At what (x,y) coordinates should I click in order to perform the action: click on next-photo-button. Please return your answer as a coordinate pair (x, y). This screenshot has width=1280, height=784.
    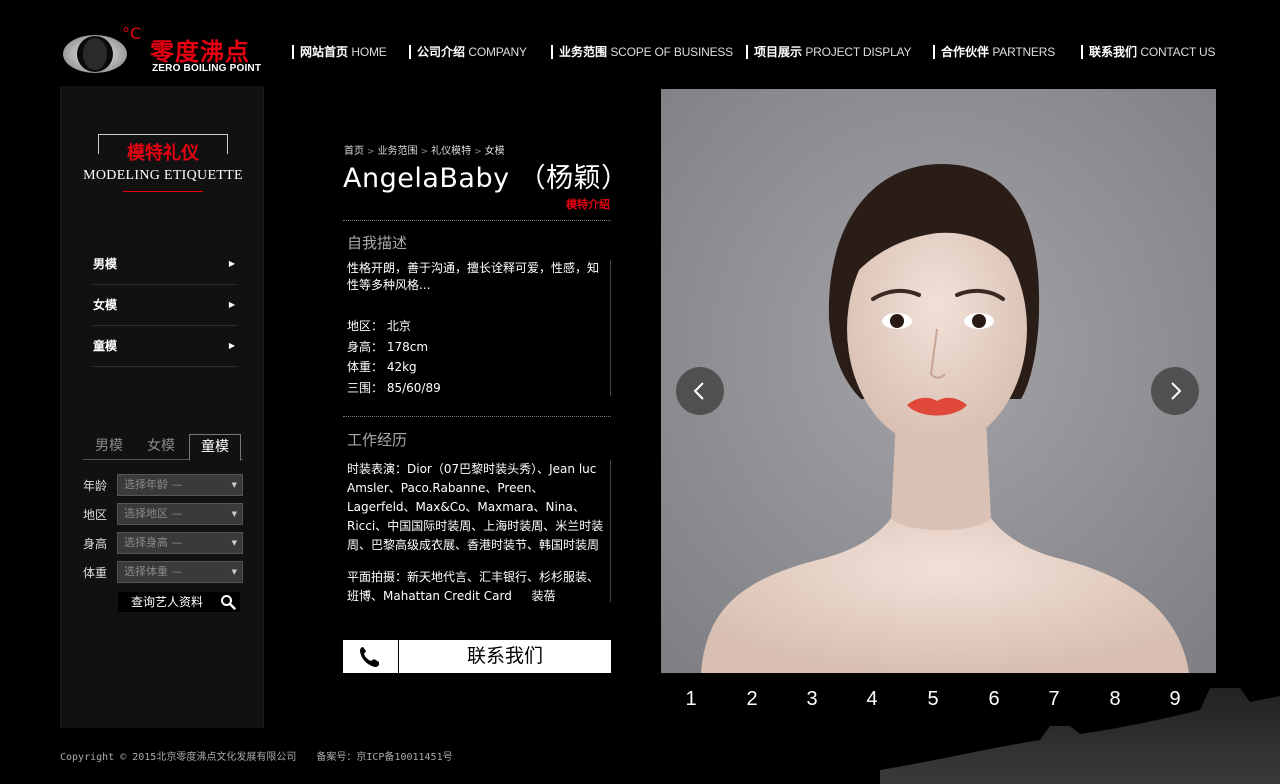
    Looking at the image, I should click on (1175, 391).